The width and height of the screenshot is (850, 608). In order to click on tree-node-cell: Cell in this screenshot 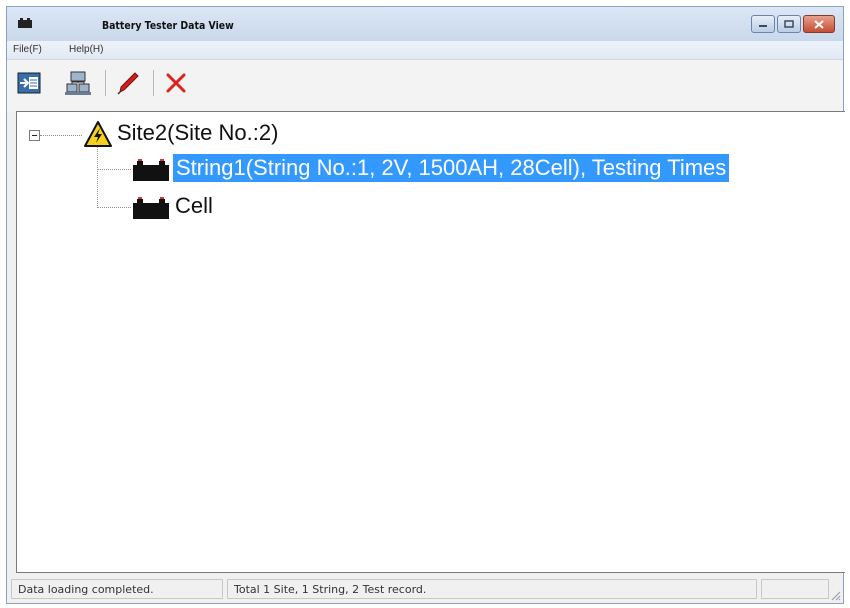, I will do `click(194, 206)`.